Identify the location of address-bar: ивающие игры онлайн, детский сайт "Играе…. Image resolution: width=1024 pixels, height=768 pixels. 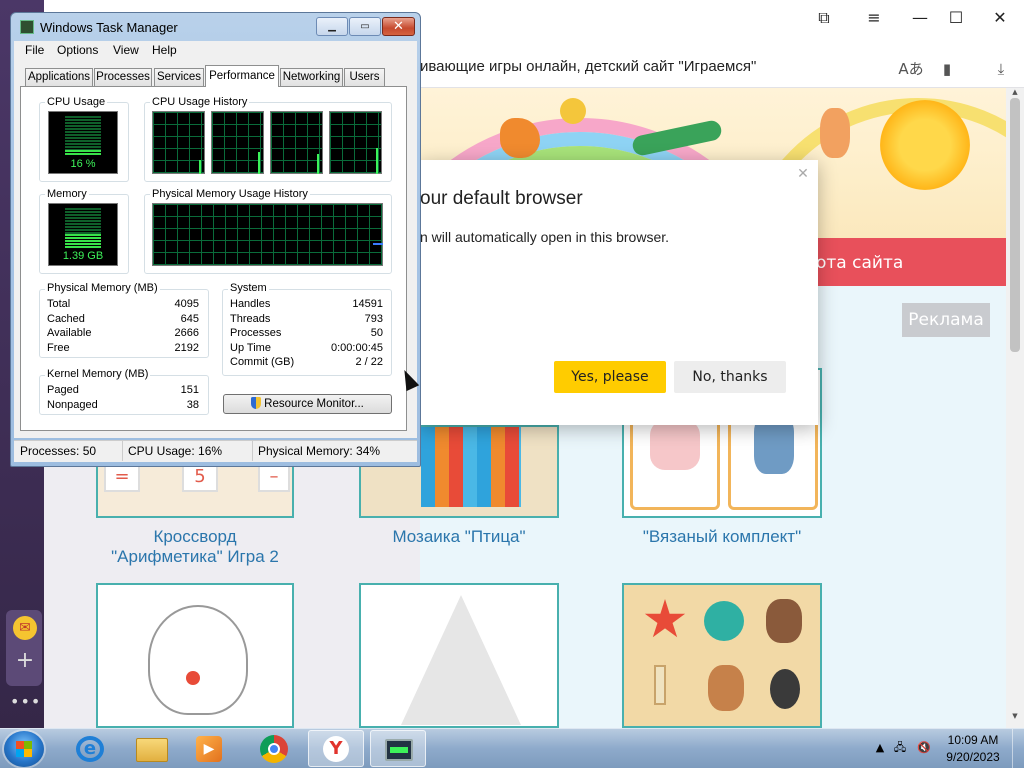
(588, 66).